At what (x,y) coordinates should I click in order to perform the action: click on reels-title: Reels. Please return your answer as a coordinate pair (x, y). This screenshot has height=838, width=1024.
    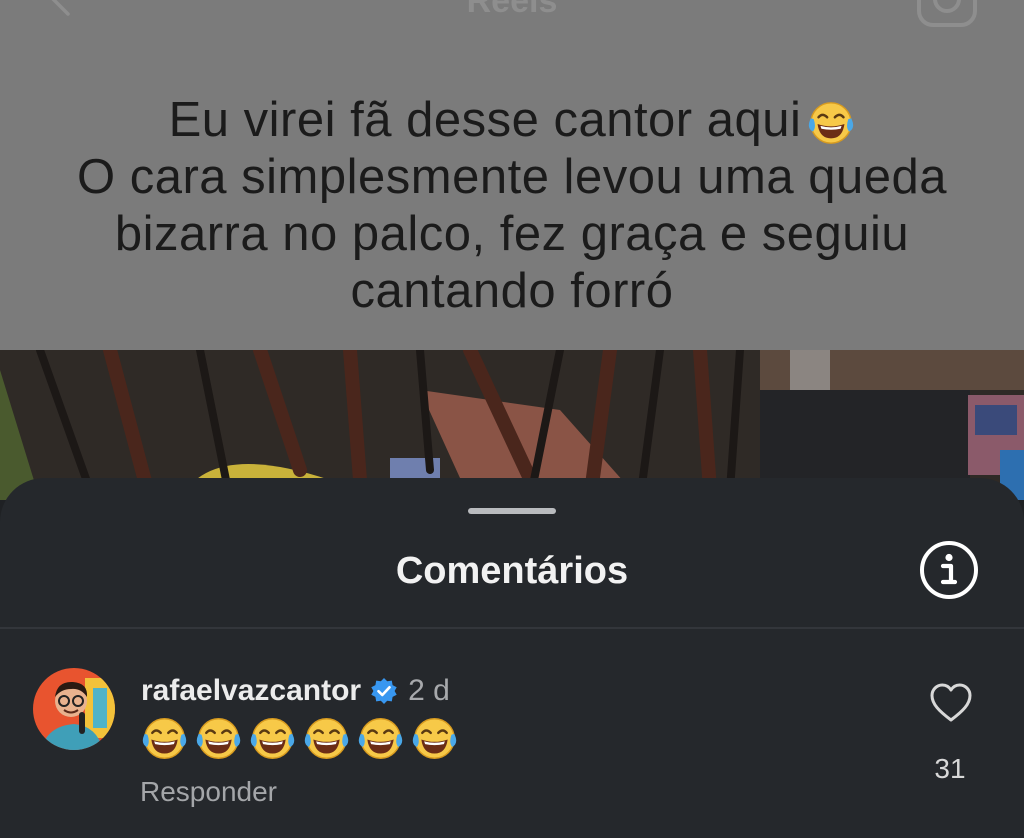
    Looking at the image, I should click on (512, 10).